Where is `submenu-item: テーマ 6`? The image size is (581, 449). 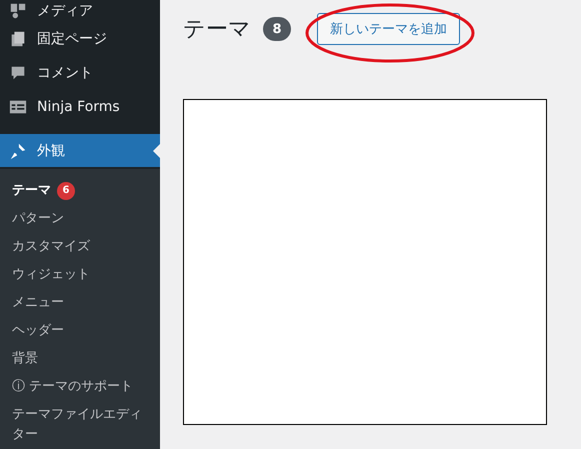
submenu-item: テーマ 6 is located at coordinates (80, 191).